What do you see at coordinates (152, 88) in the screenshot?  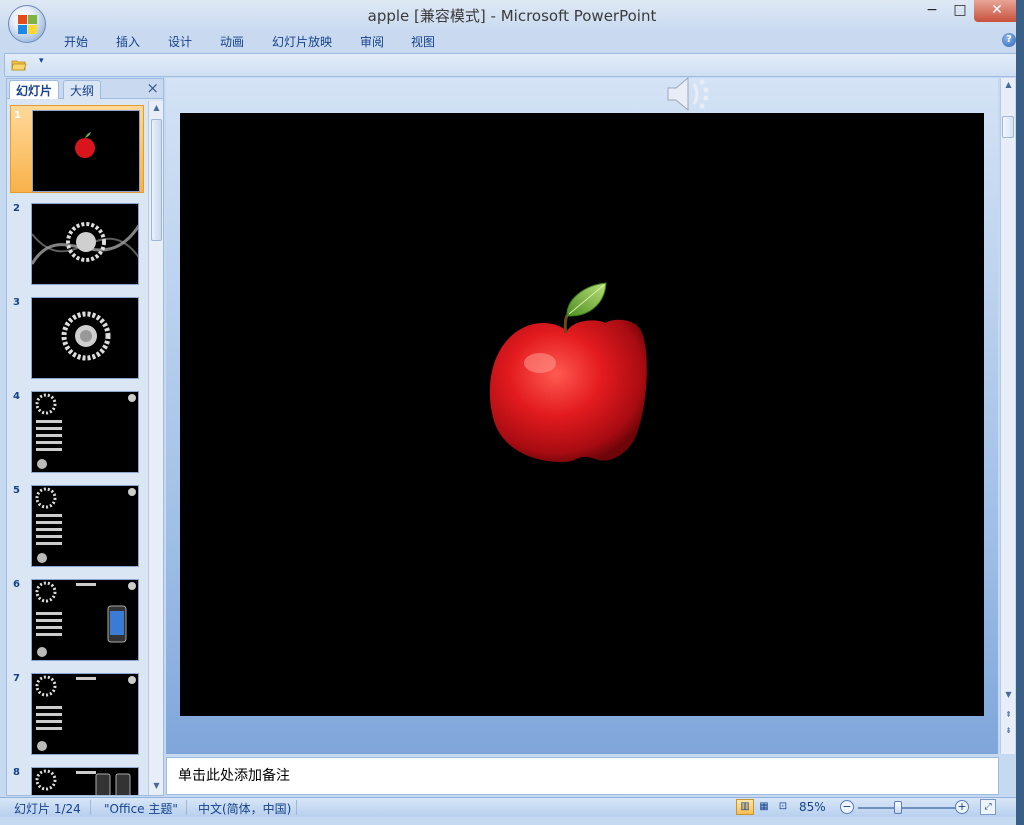 I see `panel-close-icon: ×` at bounding box center [152, 88].